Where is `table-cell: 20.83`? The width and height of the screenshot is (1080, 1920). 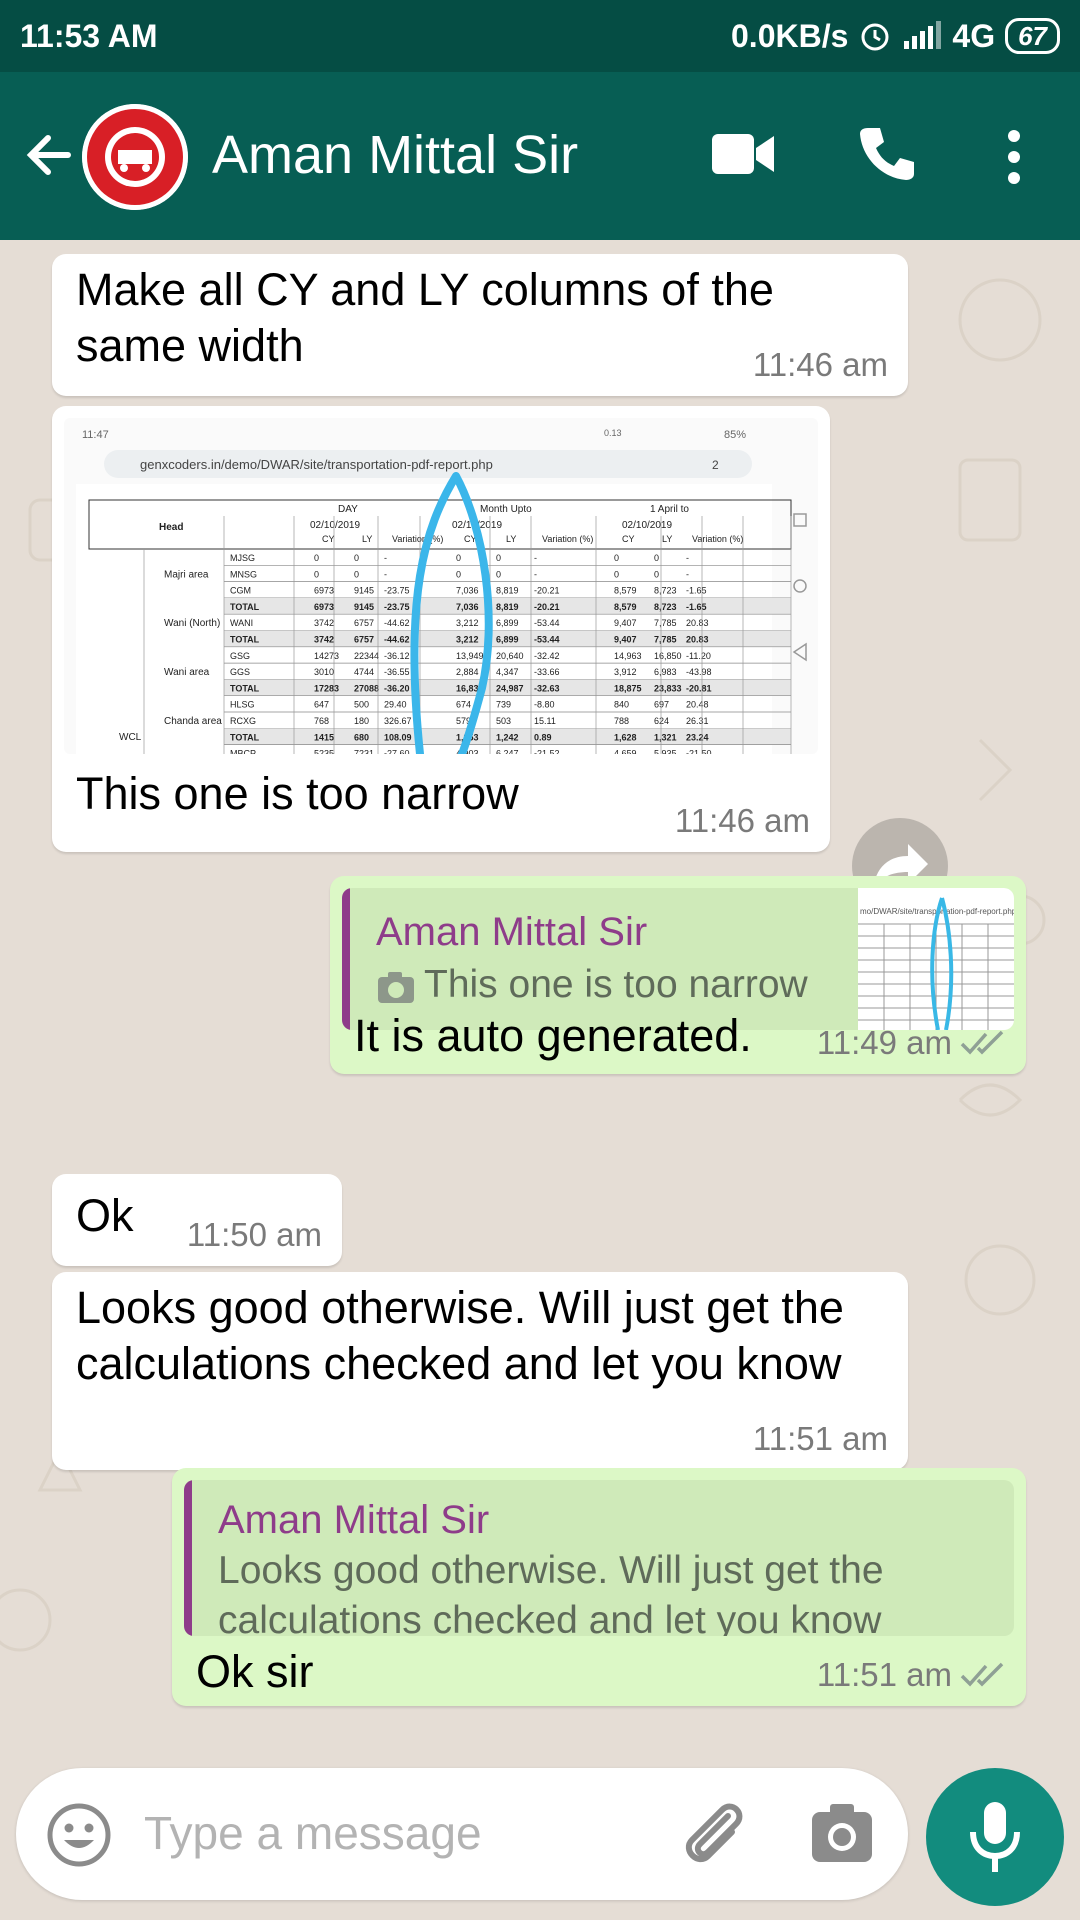
table-cell: 20.83 is located at coordinates (697, 623).